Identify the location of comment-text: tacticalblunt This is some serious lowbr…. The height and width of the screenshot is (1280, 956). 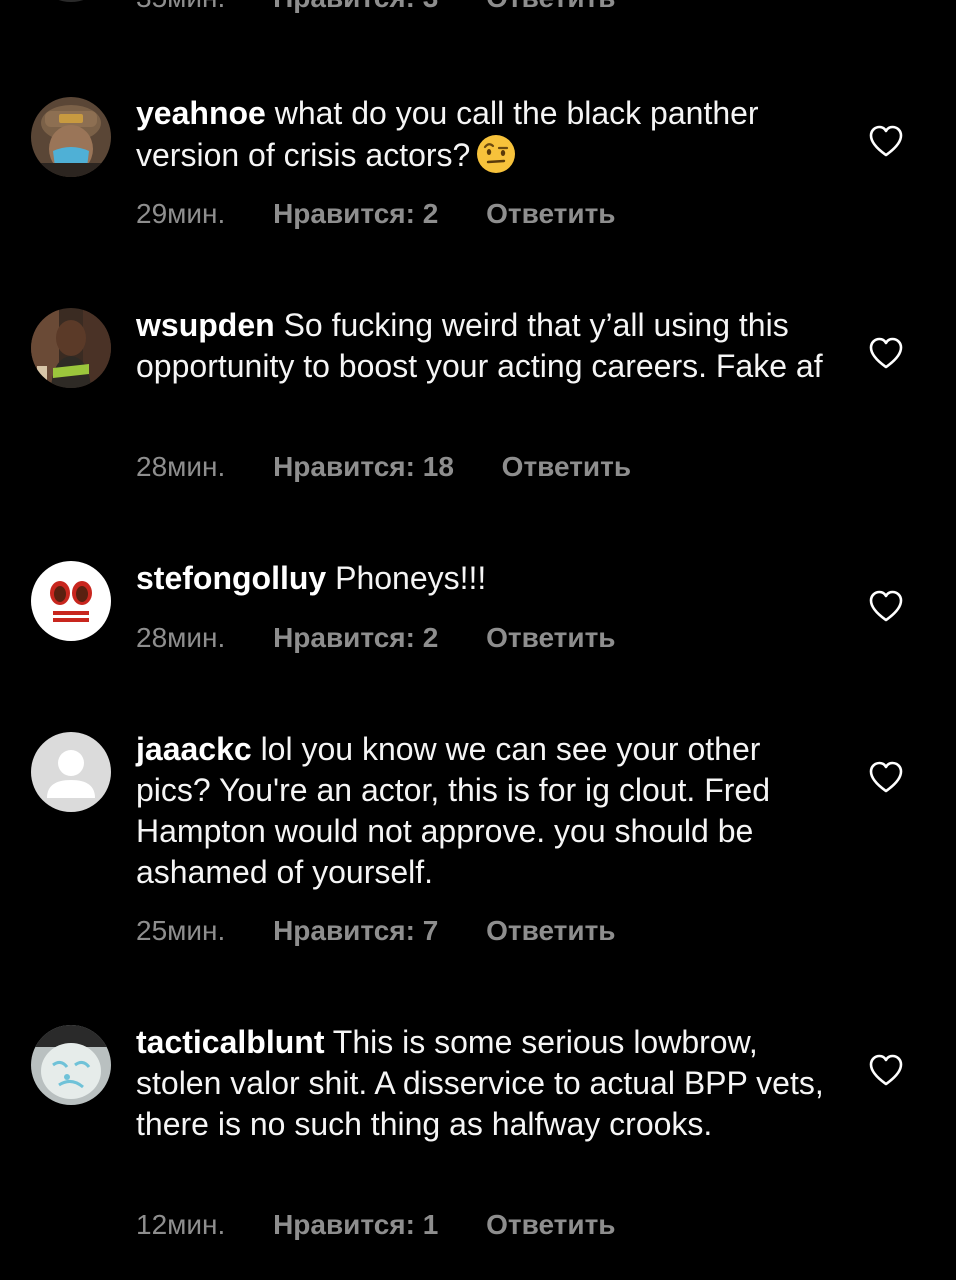
(481, 1083).